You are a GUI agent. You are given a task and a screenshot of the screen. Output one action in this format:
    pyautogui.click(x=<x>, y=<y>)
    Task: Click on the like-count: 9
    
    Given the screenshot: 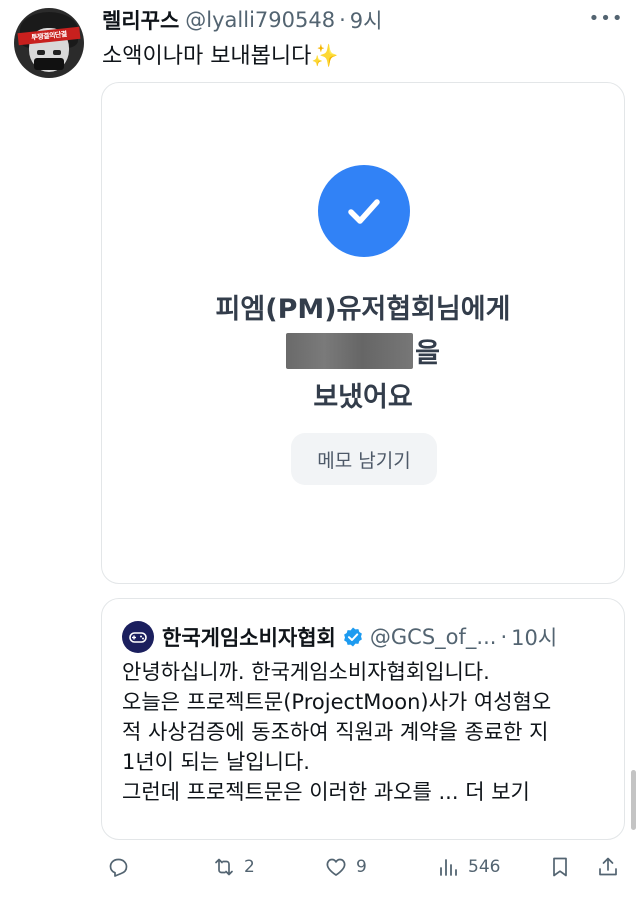 What is the action you would take?
    pyautogui.click(x=361, y=867)
    